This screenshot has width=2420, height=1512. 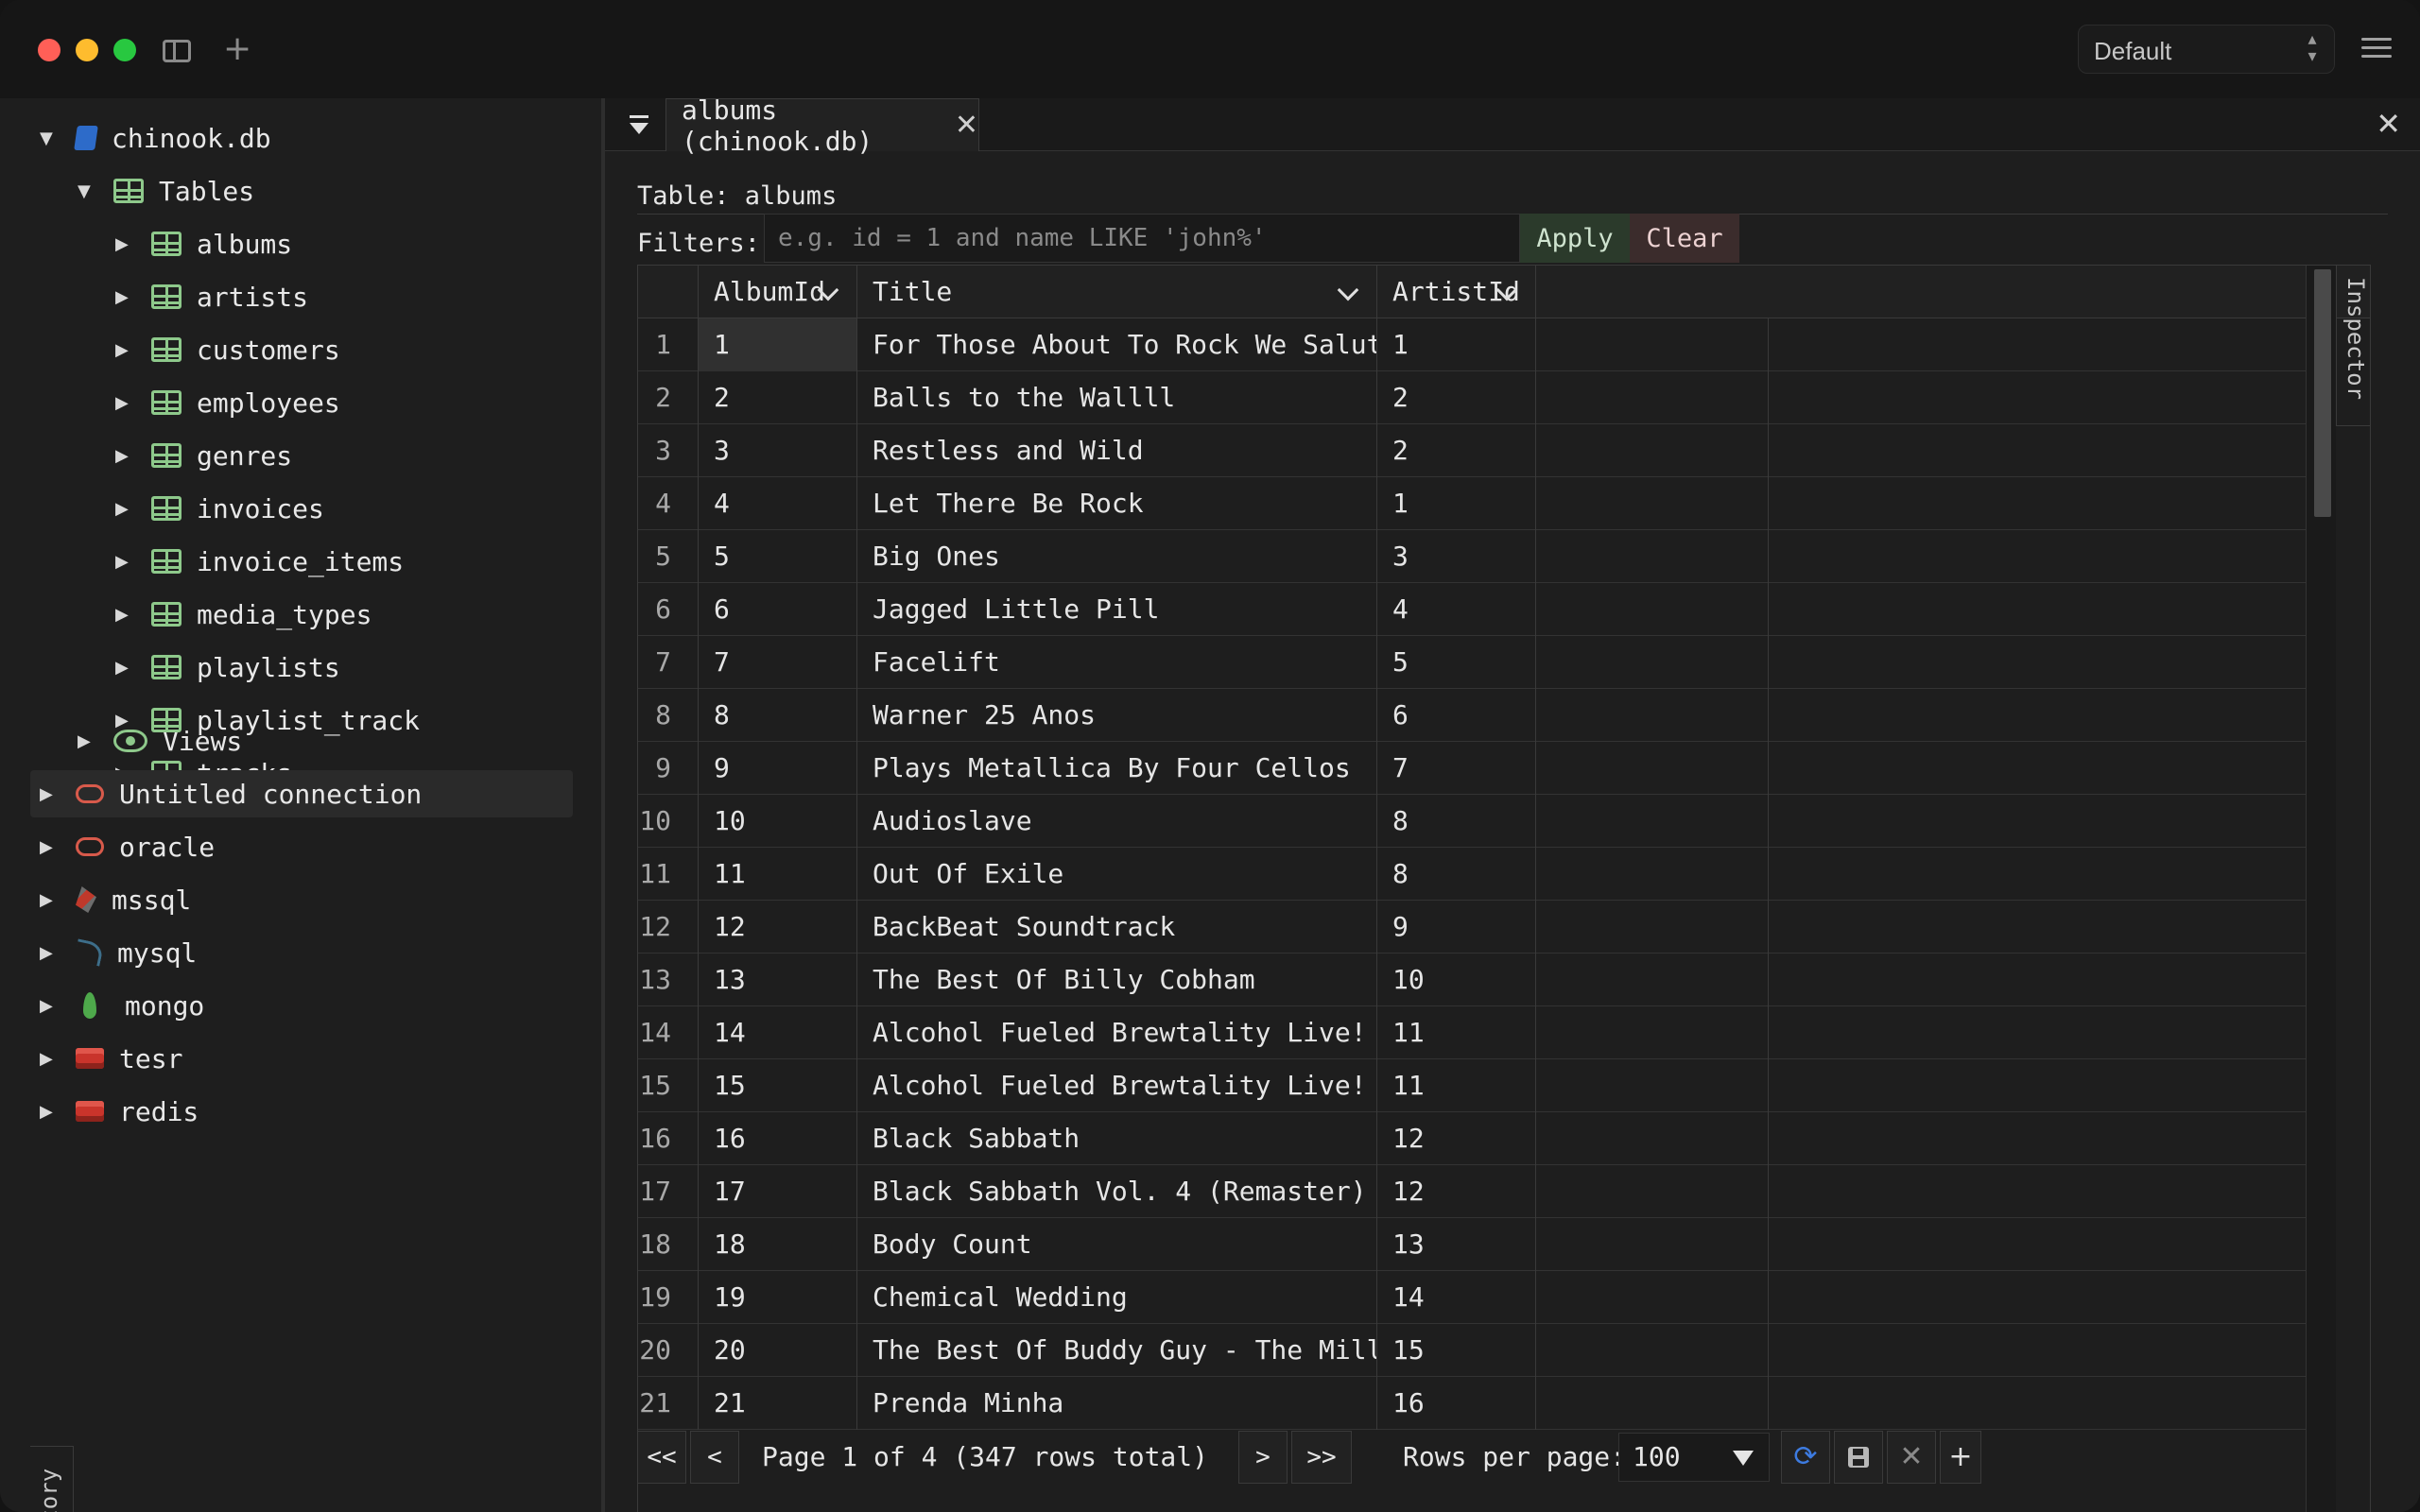 I want to click on rows-per-page-select: 100, so click(x=1694, y=1457).